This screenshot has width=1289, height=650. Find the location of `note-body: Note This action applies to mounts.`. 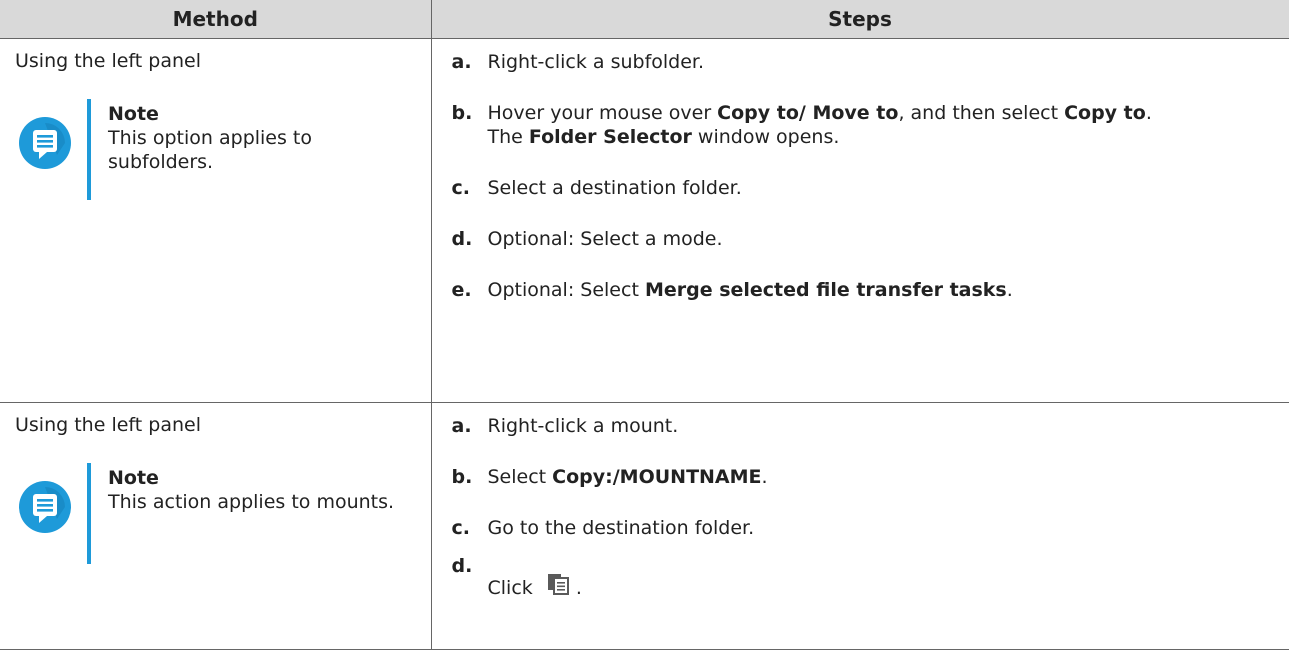

note-body: Note This action applies to mounts. is located at coordinates (258, 490).